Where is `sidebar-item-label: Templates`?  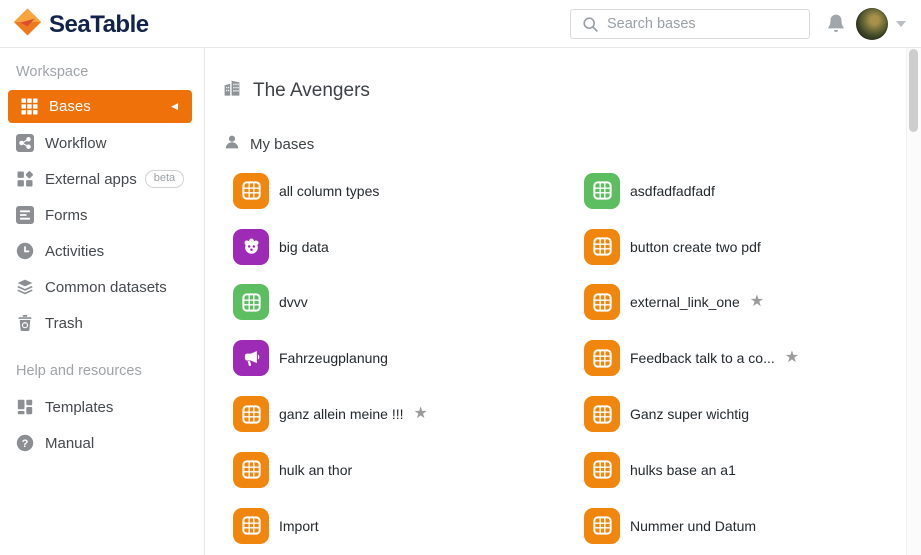
sidebar-item-label: Templates is located at coordinates (79, 407).